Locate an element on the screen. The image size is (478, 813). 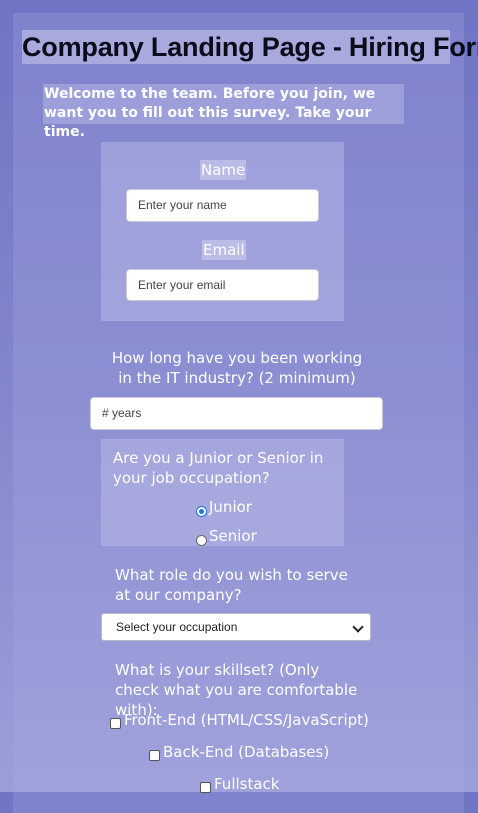
email-label: Email is located at coordinates (224, 250).